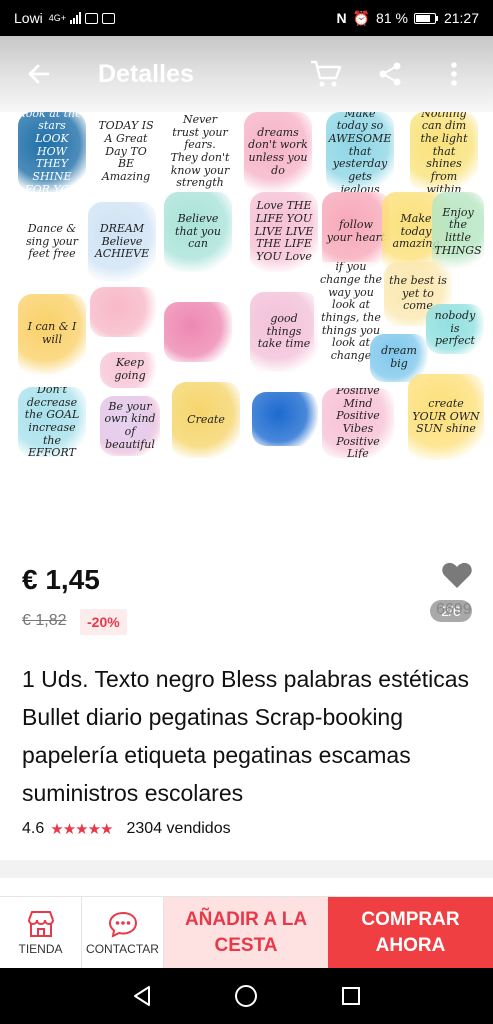 This screenshot has width=493, height=1024. Describe the element at coordinates (278, 152) in the screenshot. I see `sticker-tile: dreams don't work unless you do` at that location.